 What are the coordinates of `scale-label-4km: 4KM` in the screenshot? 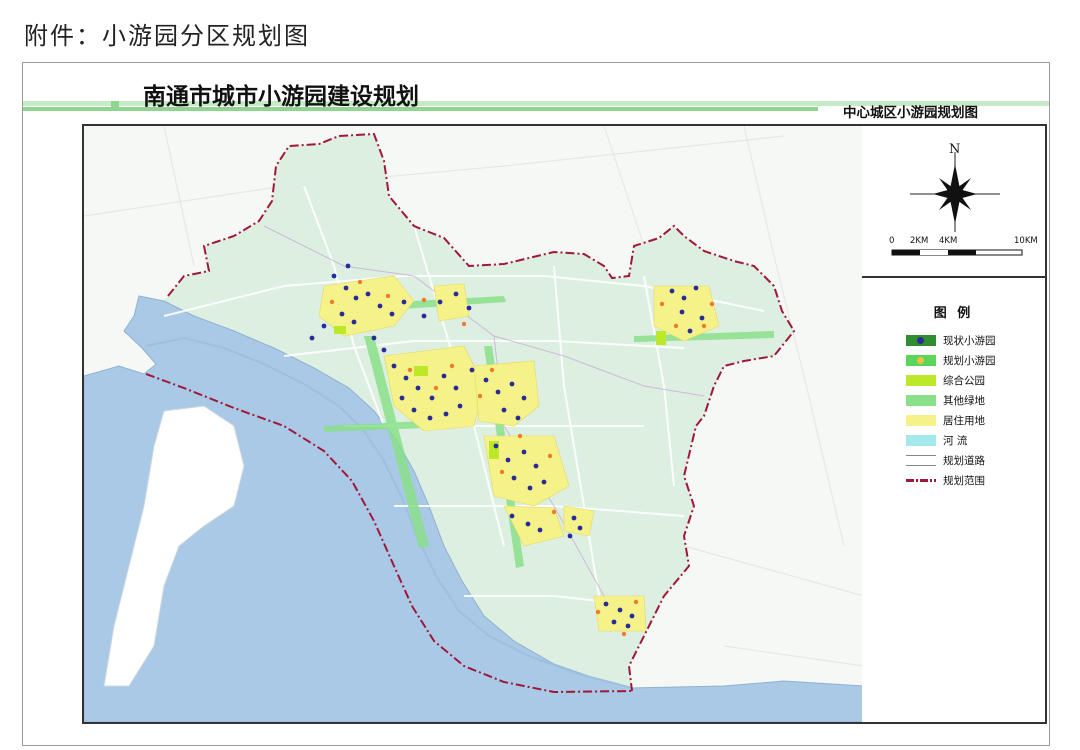 It's located at (948, 241).